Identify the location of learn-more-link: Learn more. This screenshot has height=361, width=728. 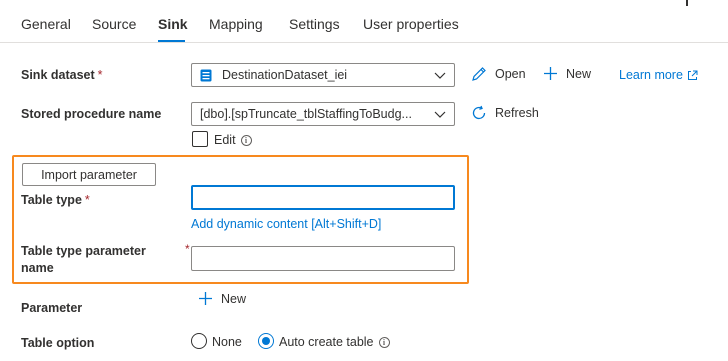
(658, 75).